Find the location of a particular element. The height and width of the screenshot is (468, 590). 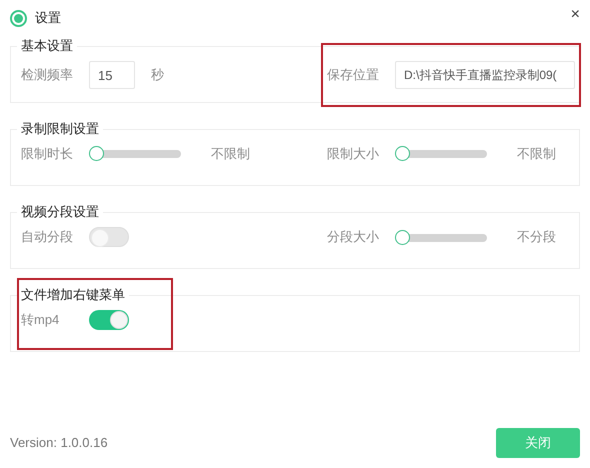

field-label: 分段大小 is located at coordinates (353, 237).